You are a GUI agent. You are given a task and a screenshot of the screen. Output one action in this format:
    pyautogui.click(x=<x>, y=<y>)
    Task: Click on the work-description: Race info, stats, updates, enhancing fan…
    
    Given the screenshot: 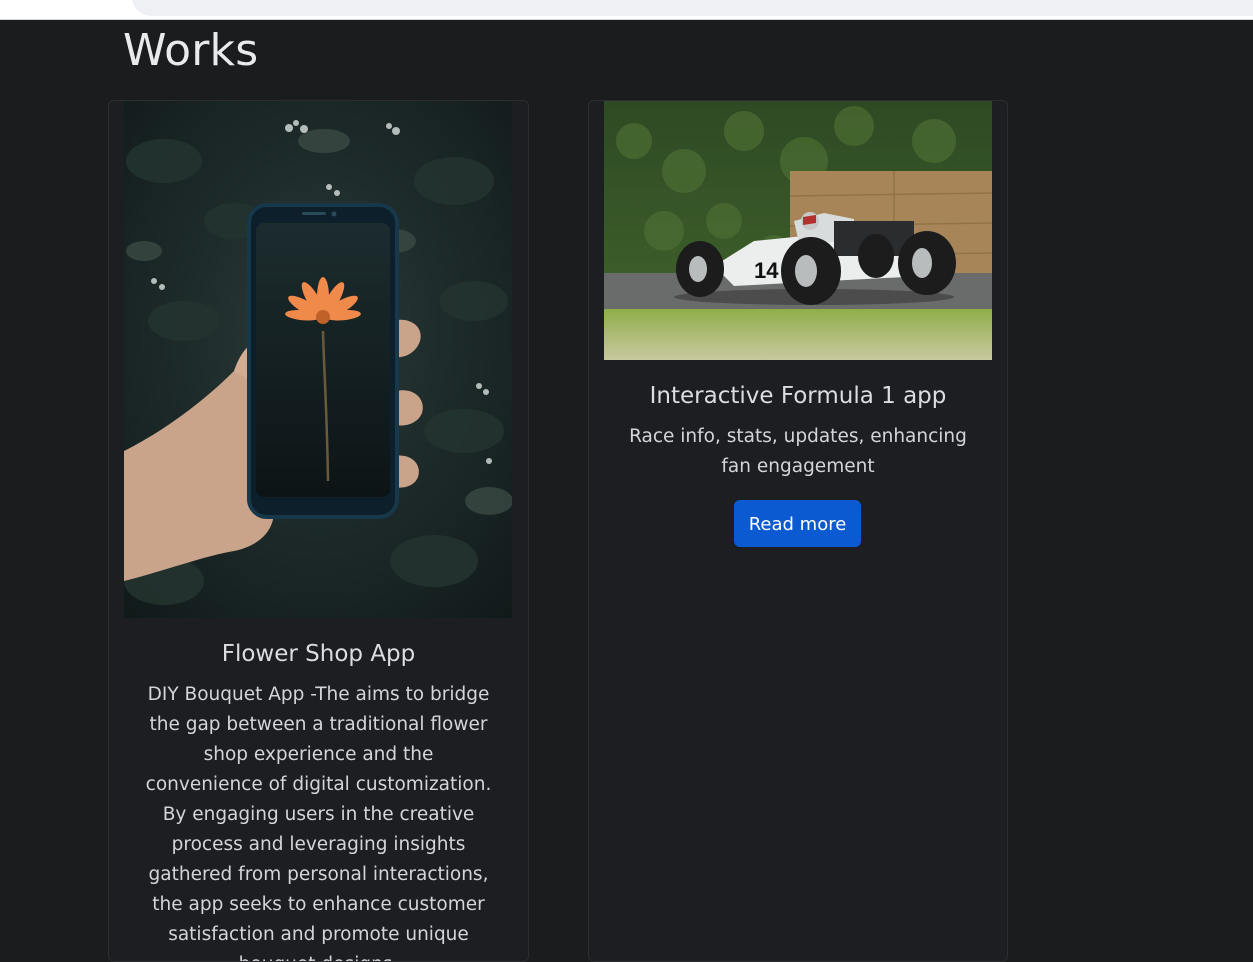 What is the action you would take?
    pyautogui.click(x=798, y=451)
    